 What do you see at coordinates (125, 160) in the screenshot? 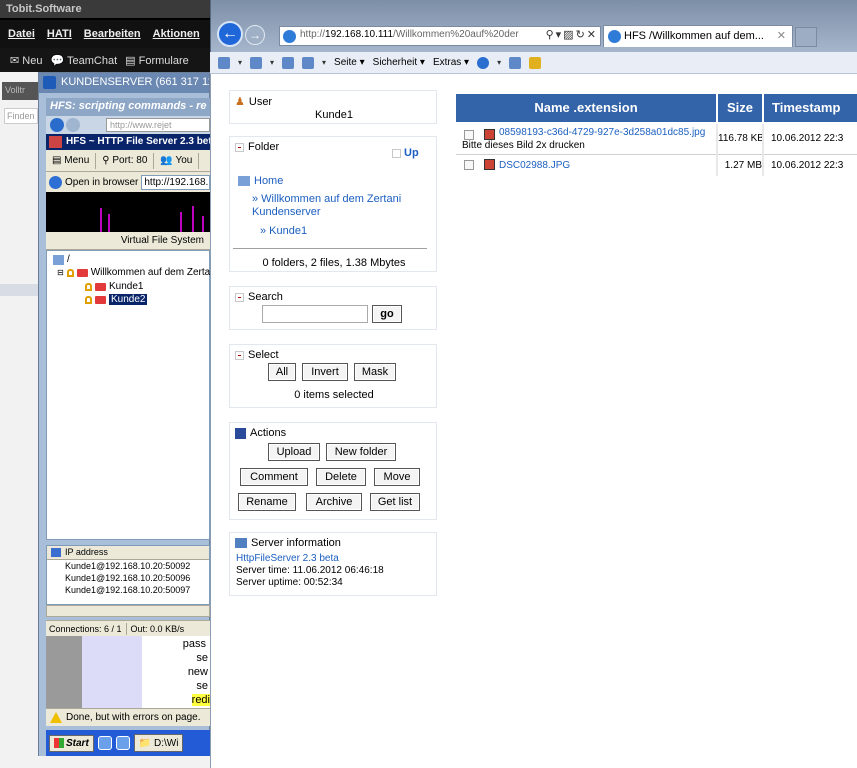
I see `port-button: ⚲ Port: 80` at bounding box center [125, 160].